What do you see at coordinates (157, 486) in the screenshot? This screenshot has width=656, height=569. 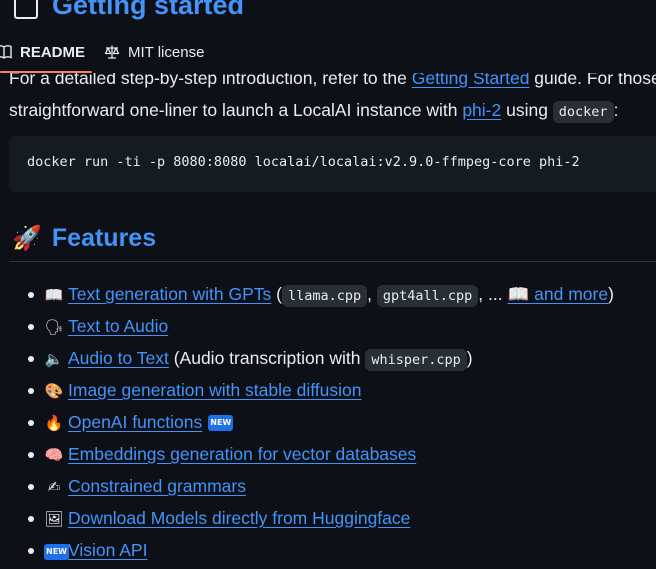 I see `constrained-grammars-link: Constrained grammars` at bounding box center [157, 486].